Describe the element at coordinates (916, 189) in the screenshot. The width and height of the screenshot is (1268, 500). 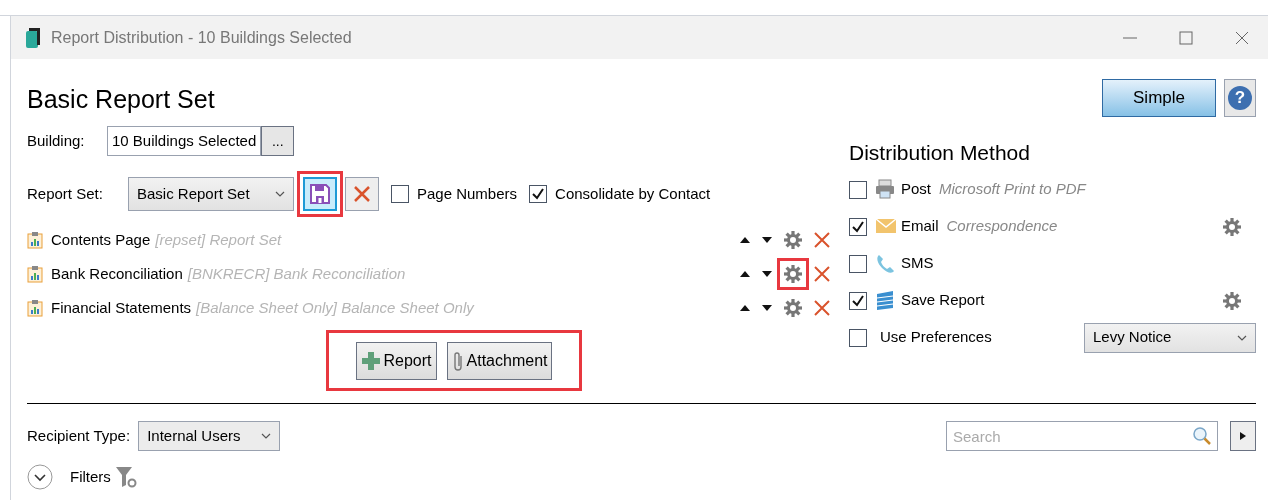
I see `method-label: Post` at that location.